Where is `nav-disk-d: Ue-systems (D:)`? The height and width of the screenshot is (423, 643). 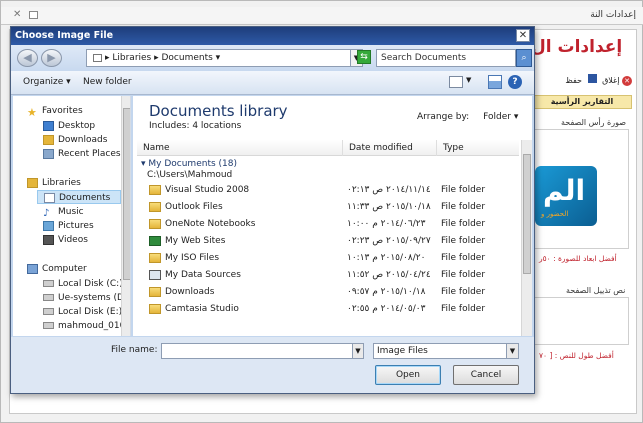
nav-disk-d: Ue-systems (D:) is located at coordinates (86, 298).